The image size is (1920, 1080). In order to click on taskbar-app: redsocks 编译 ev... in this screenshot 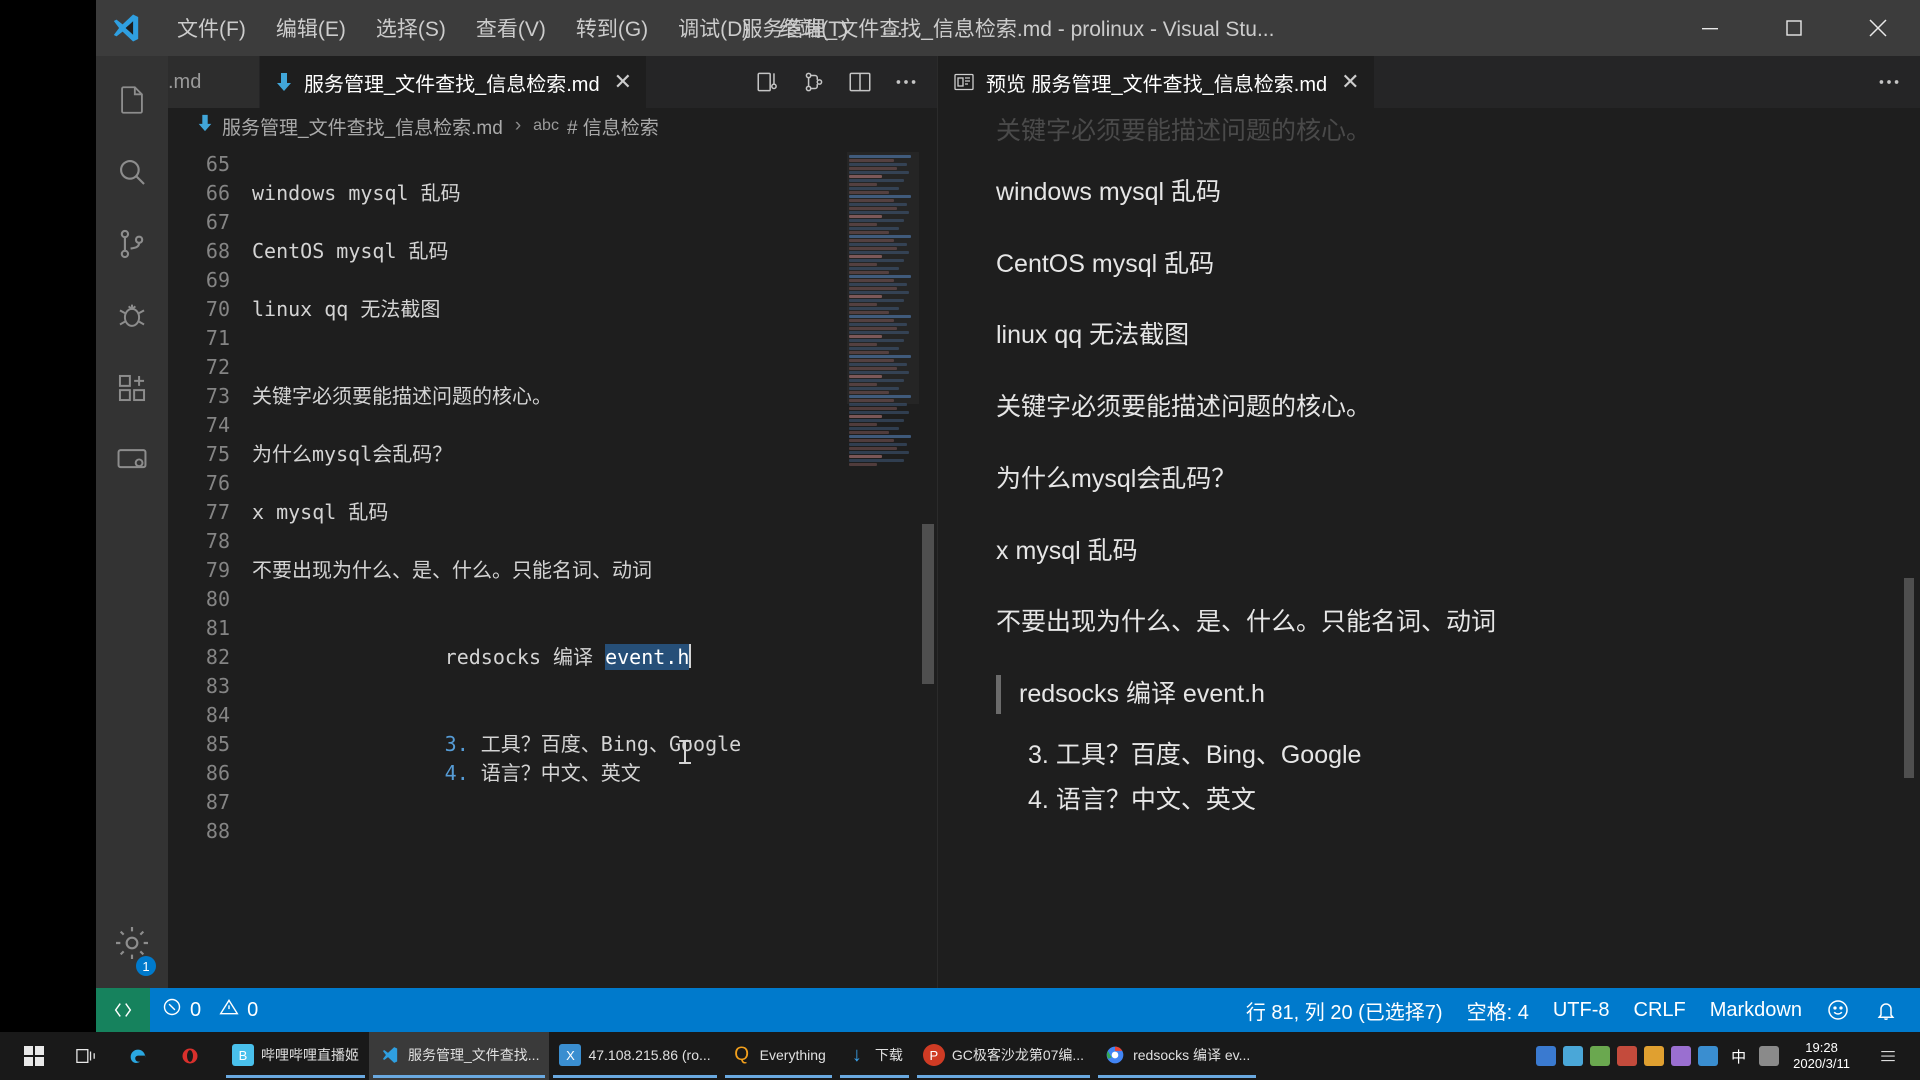, I will do `click(1177, 1056)`.